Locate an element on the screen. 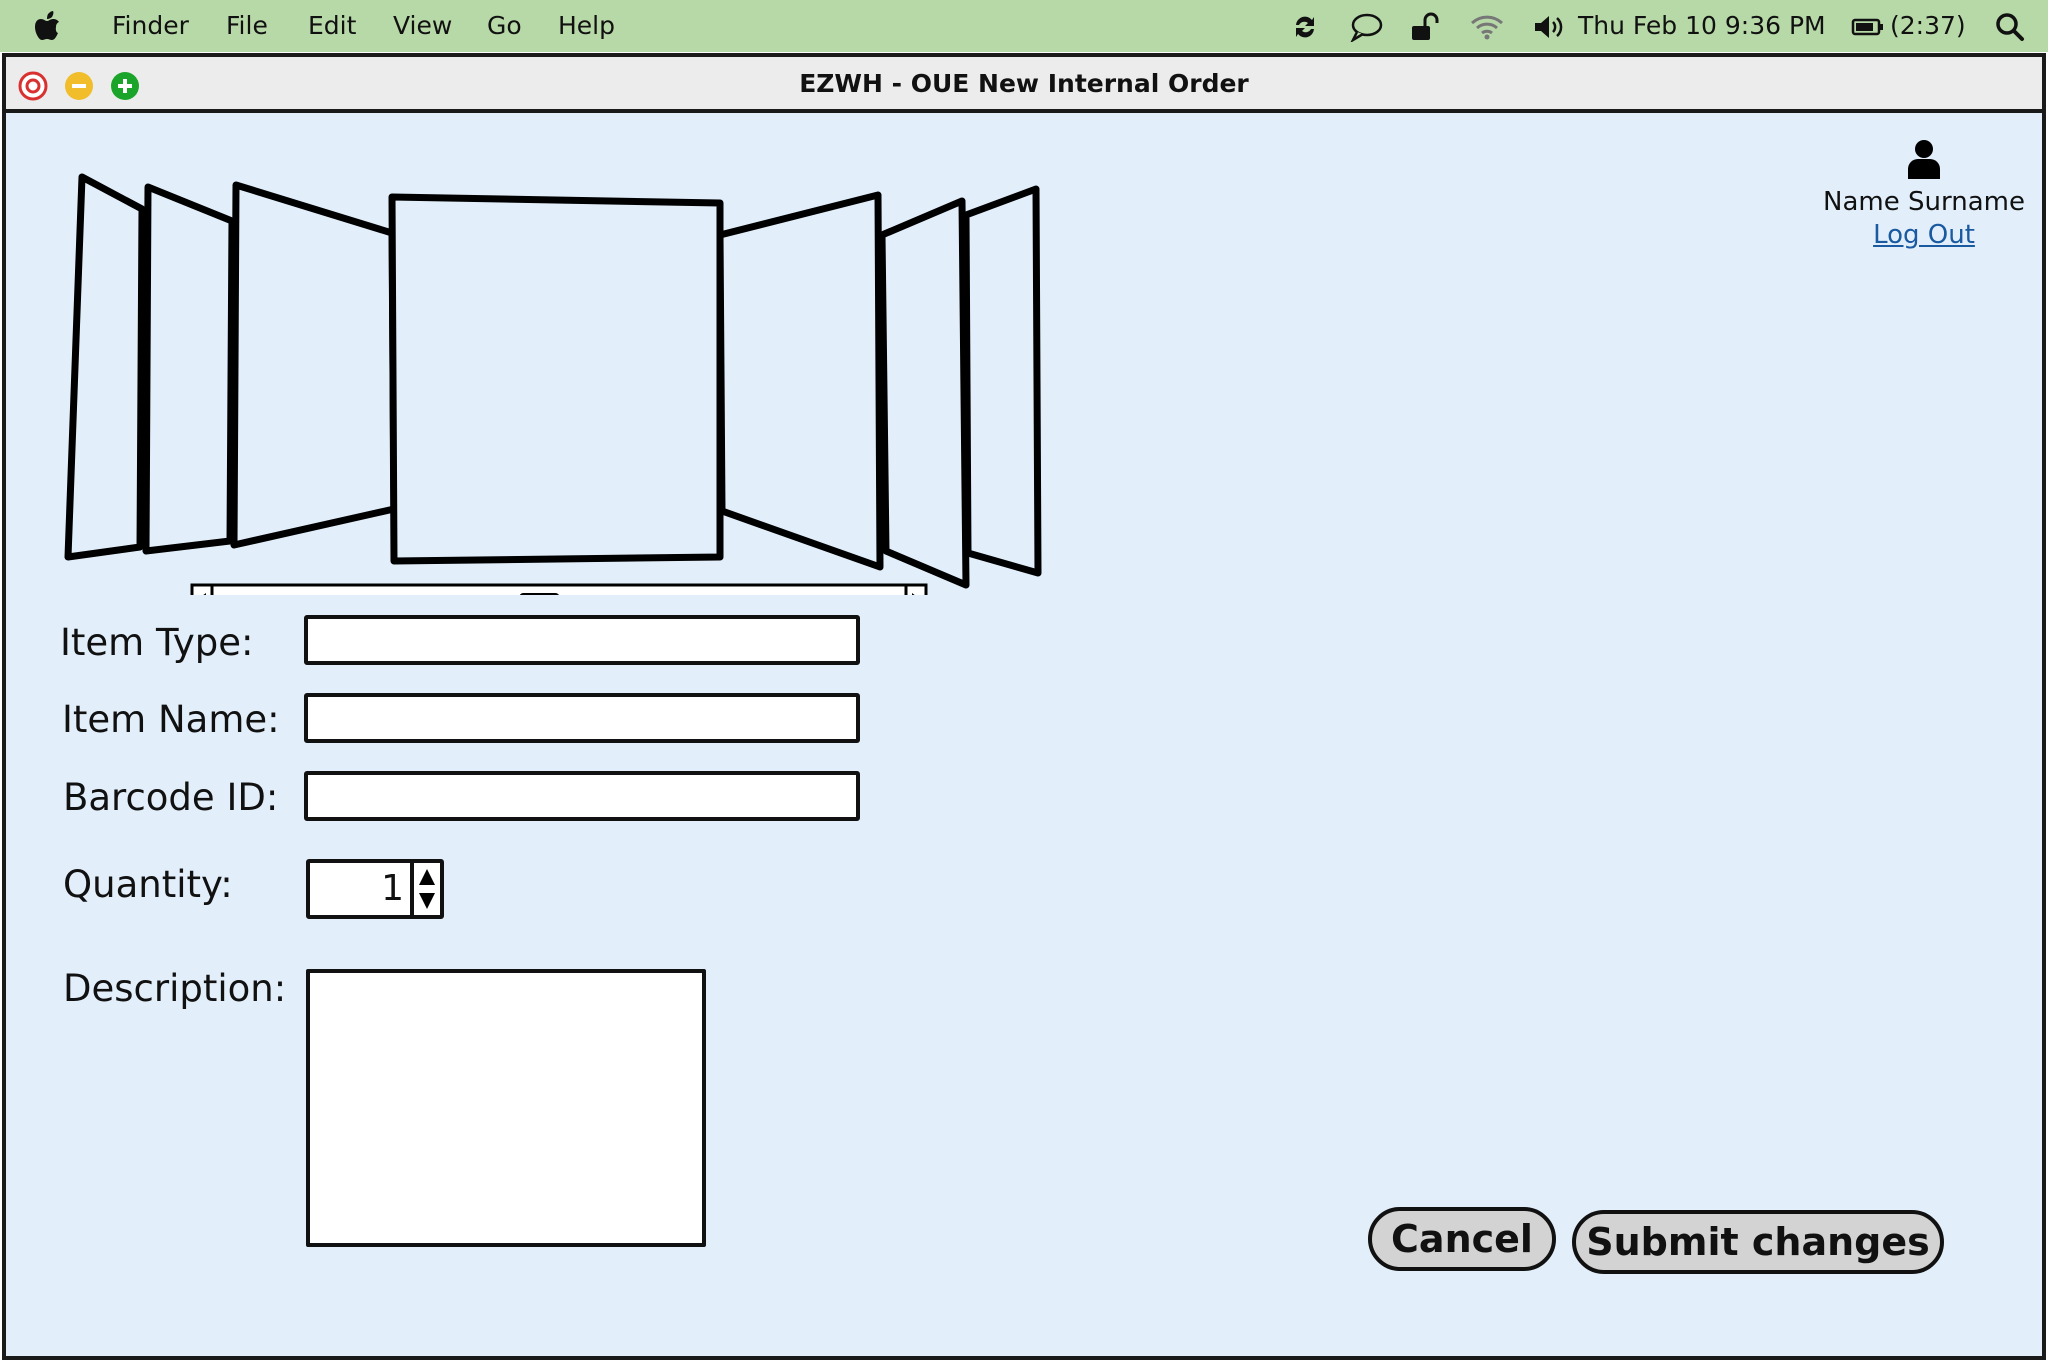 The image size is (2048, 1362). scroll-thumb is located at coordinates (539, 594).